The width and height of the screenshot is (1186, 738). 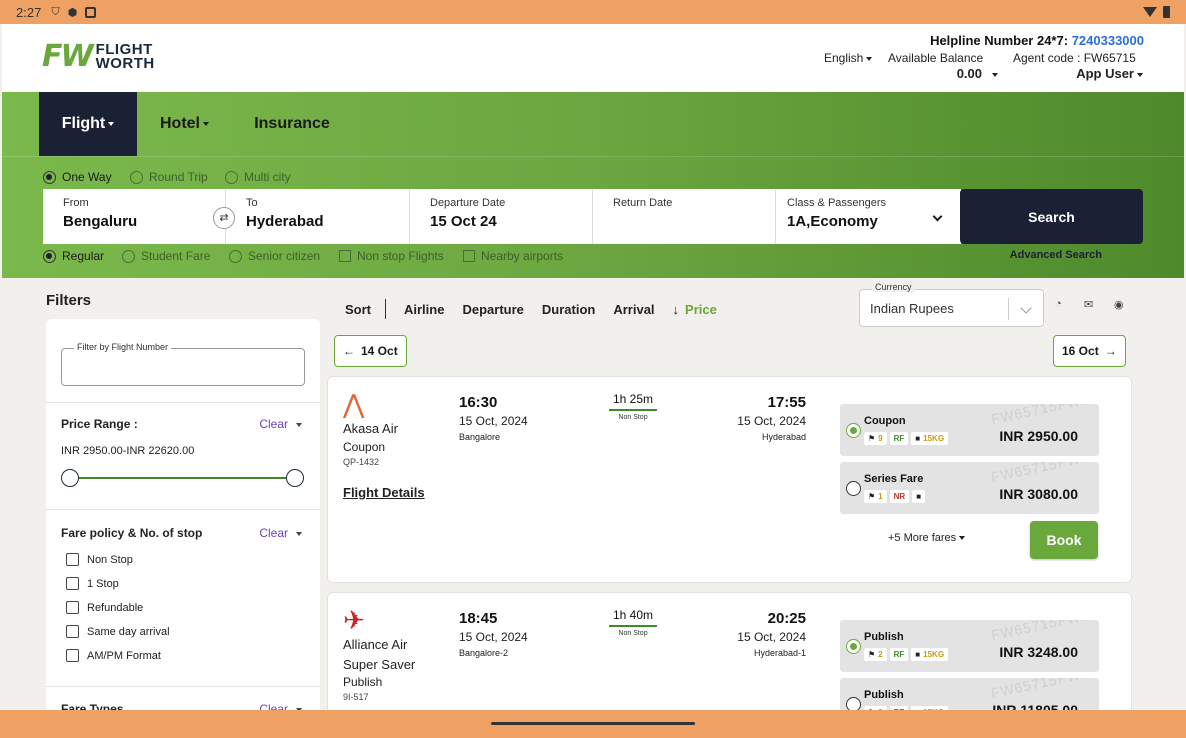 I want to click on helpline-number: 7240333000, so click(x=1108, y=40).